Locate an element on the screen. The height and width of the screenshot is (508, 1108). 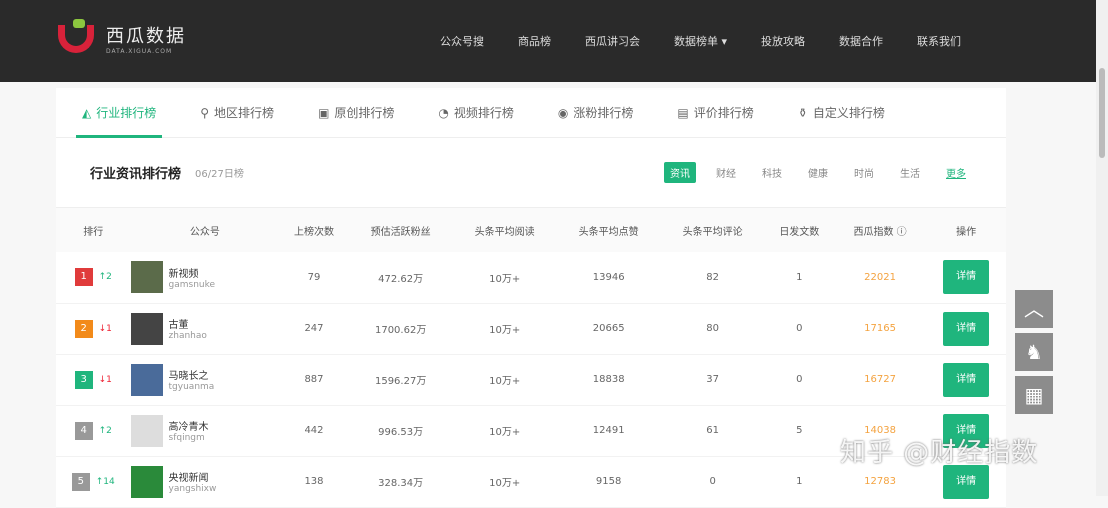
filter-1: 资讯 is located at coordinates (680, 172).